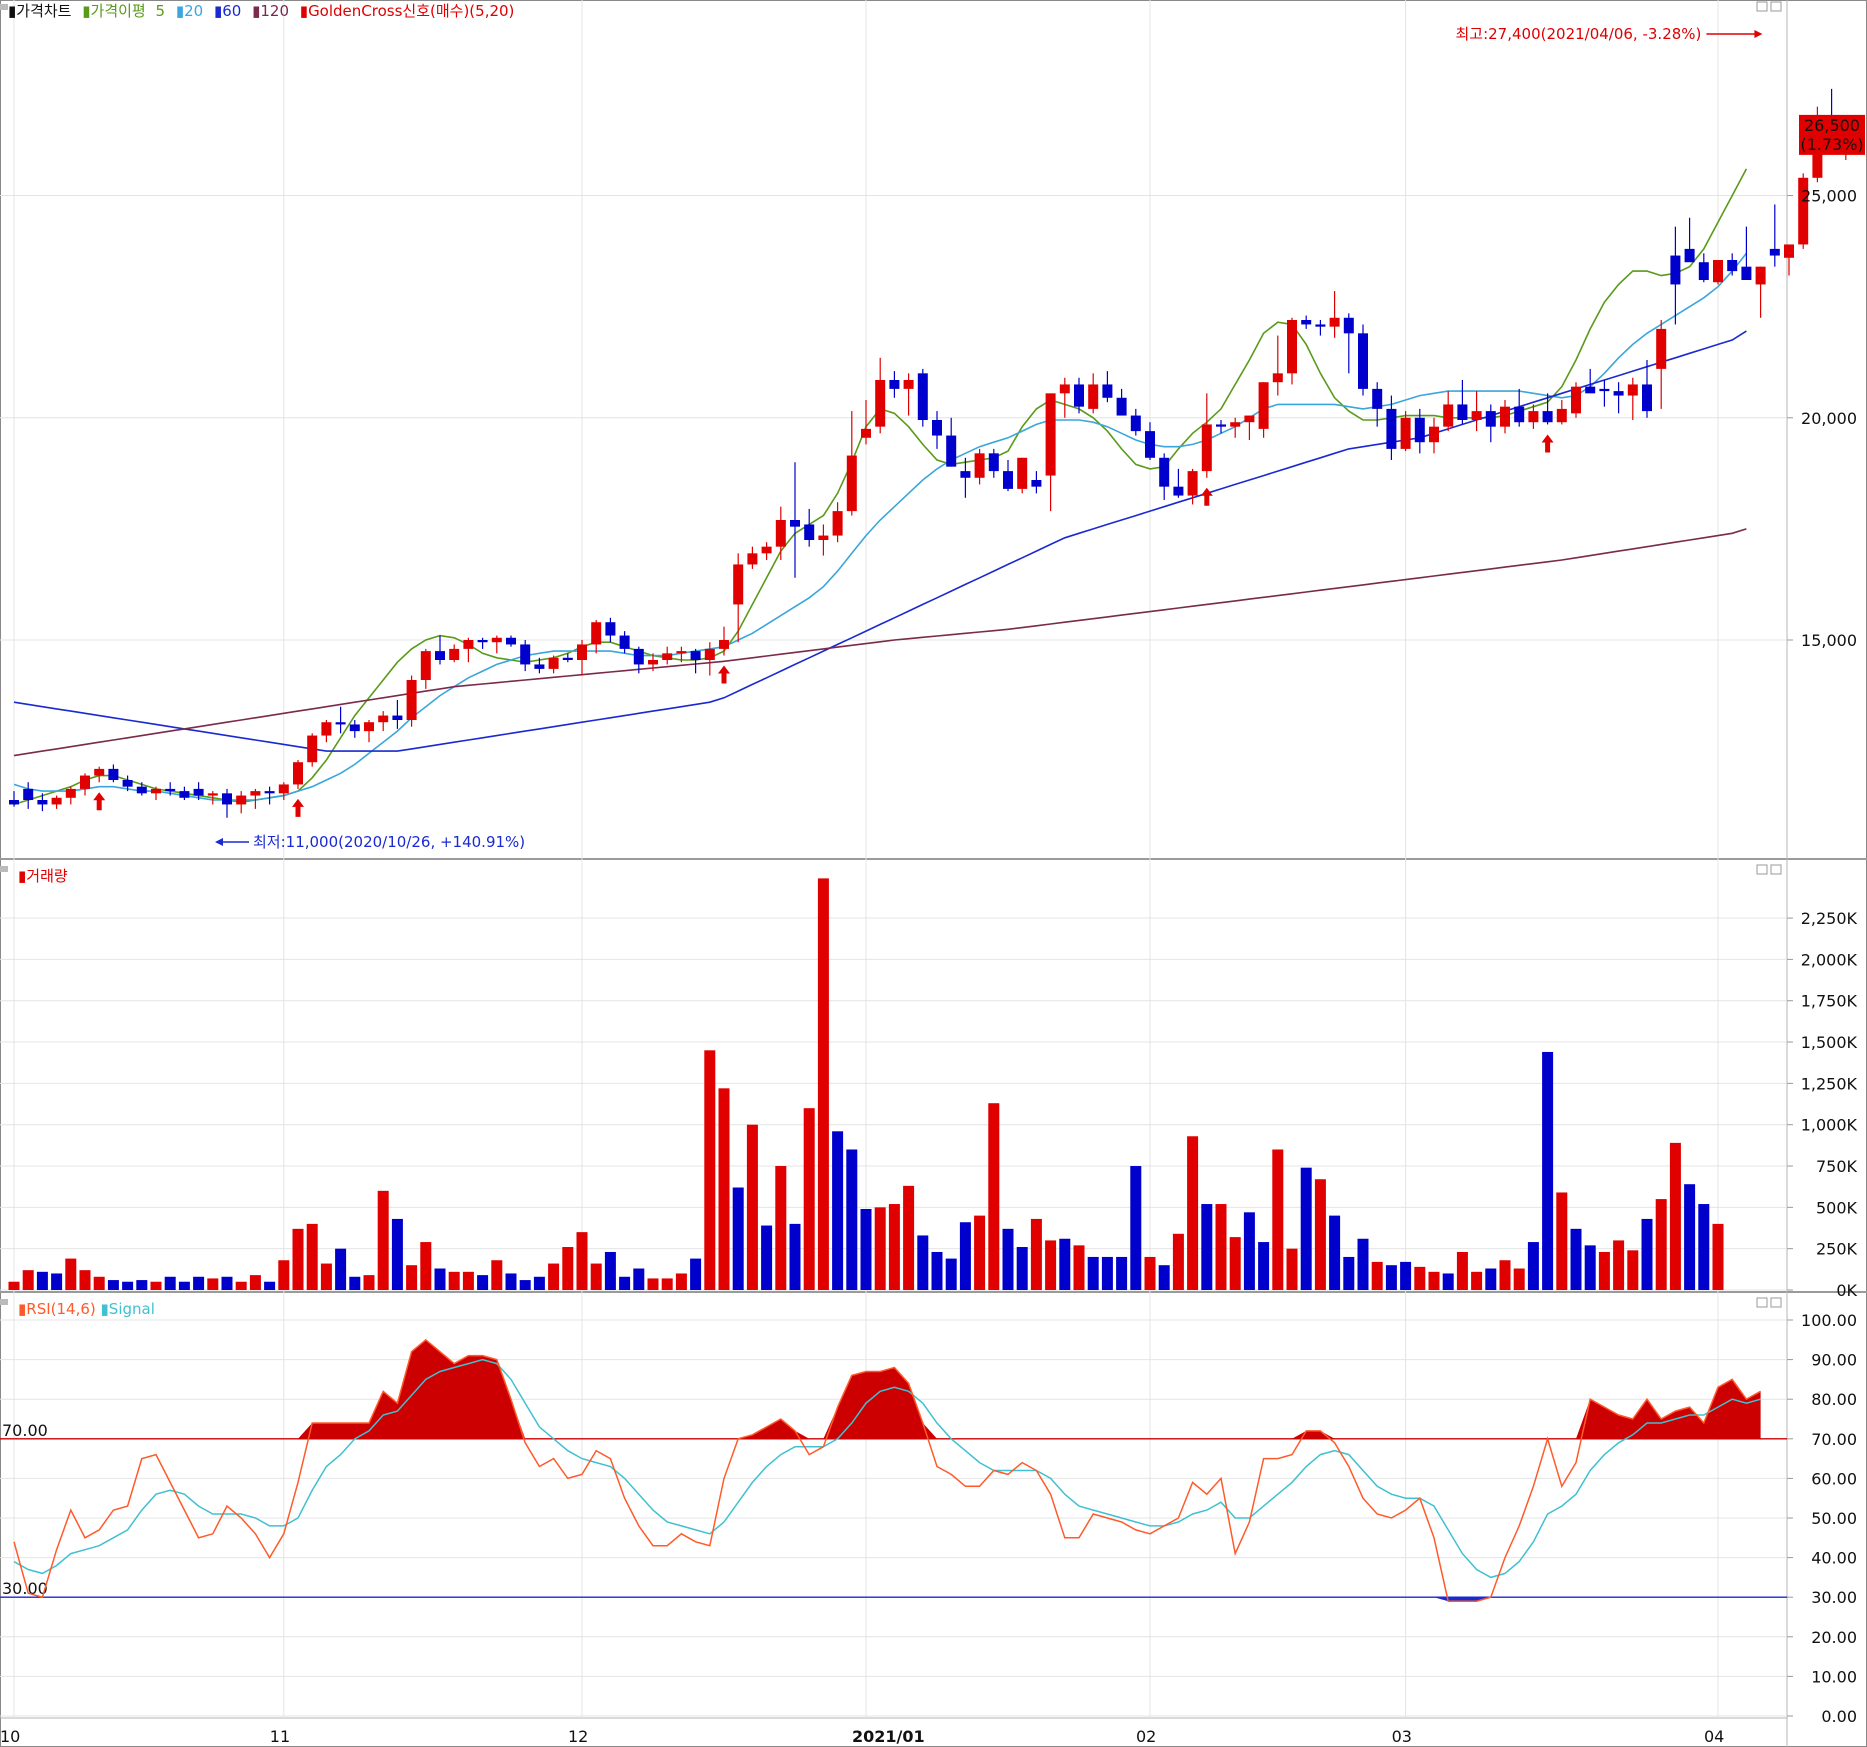  I want to click on last-price-badge: 26,500 (1.73%), so click(1832, 134).